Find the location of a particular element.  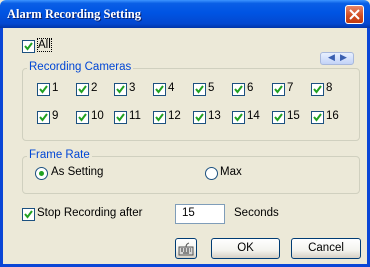

camera-label-9: 9 is located at coordinates (55, 116).